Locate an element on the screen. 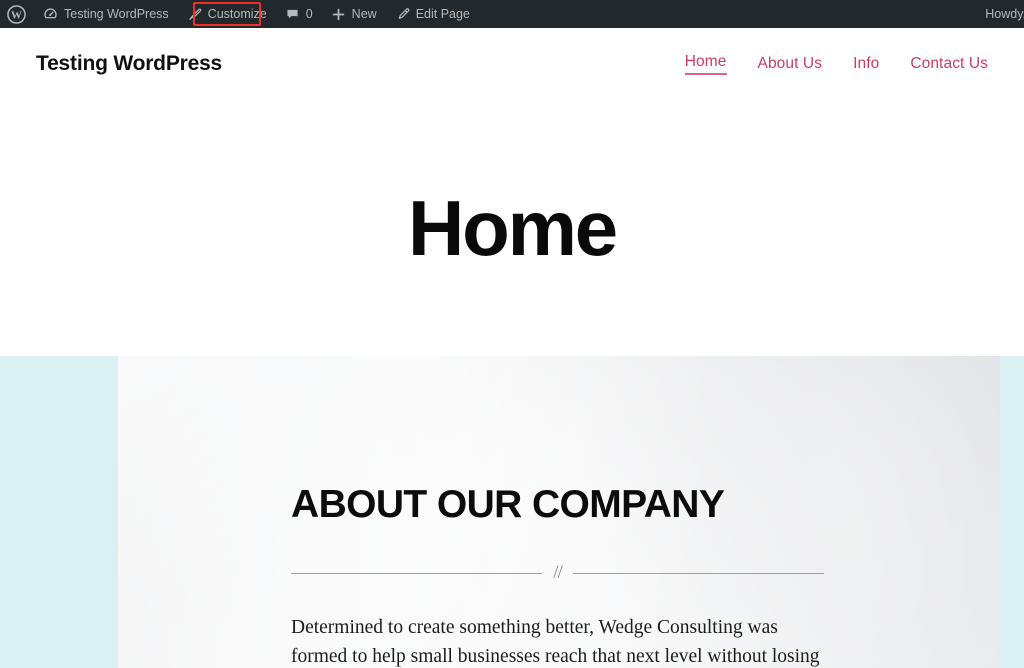 This screenshot has width=1024, height=668. primary-navigation: Home About Us Info Contact Us is located at coordinates (836, 64).